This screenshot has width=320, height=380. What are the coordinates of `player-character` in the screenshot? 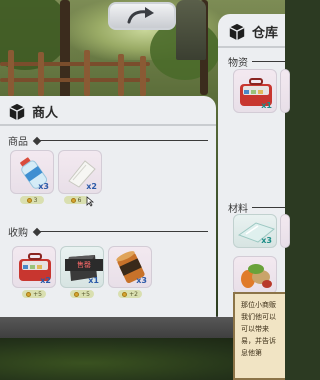 It's located at (191, 30).